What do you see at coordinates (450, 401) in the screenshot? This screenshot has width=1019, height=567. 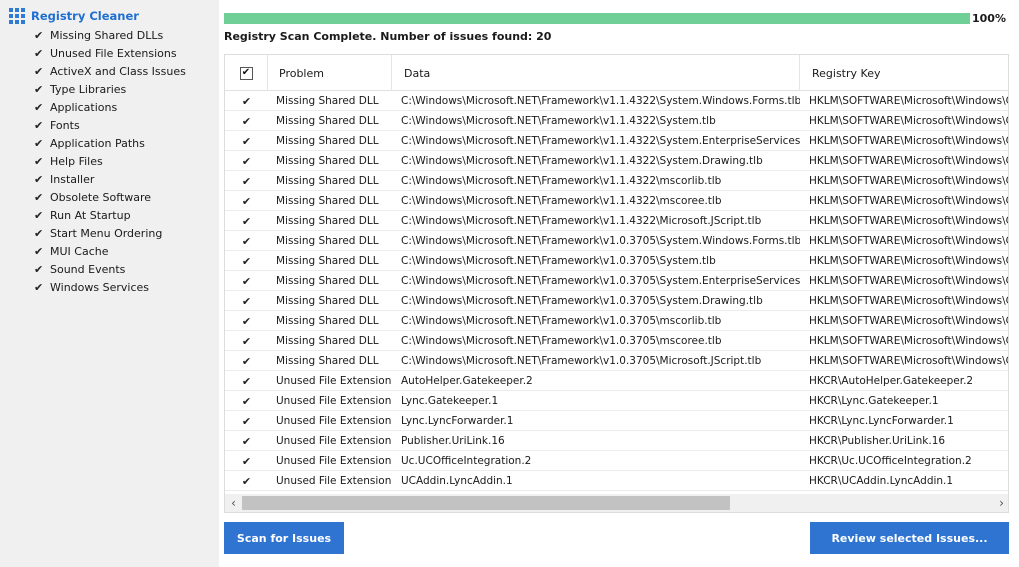 I see `cell-data: Lync.Gatekeeper.1` at bounding box center [450, 401].